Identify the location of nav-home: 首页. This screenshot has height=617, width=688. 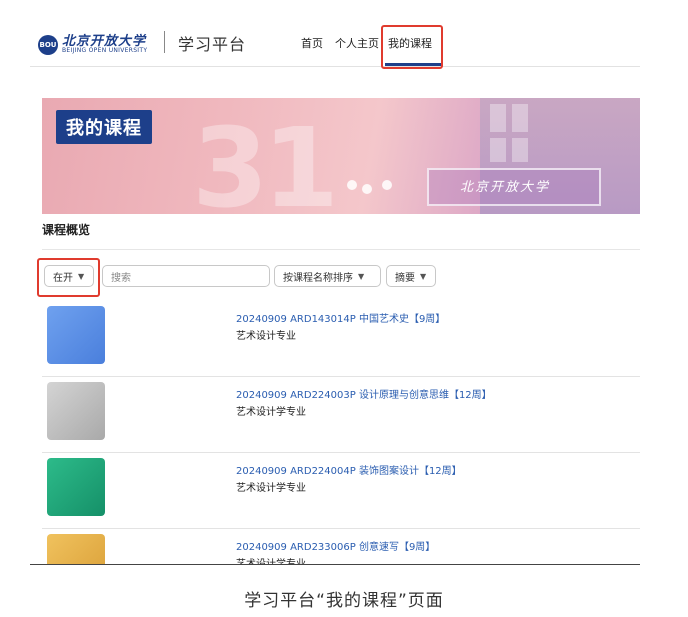
(312, 43).